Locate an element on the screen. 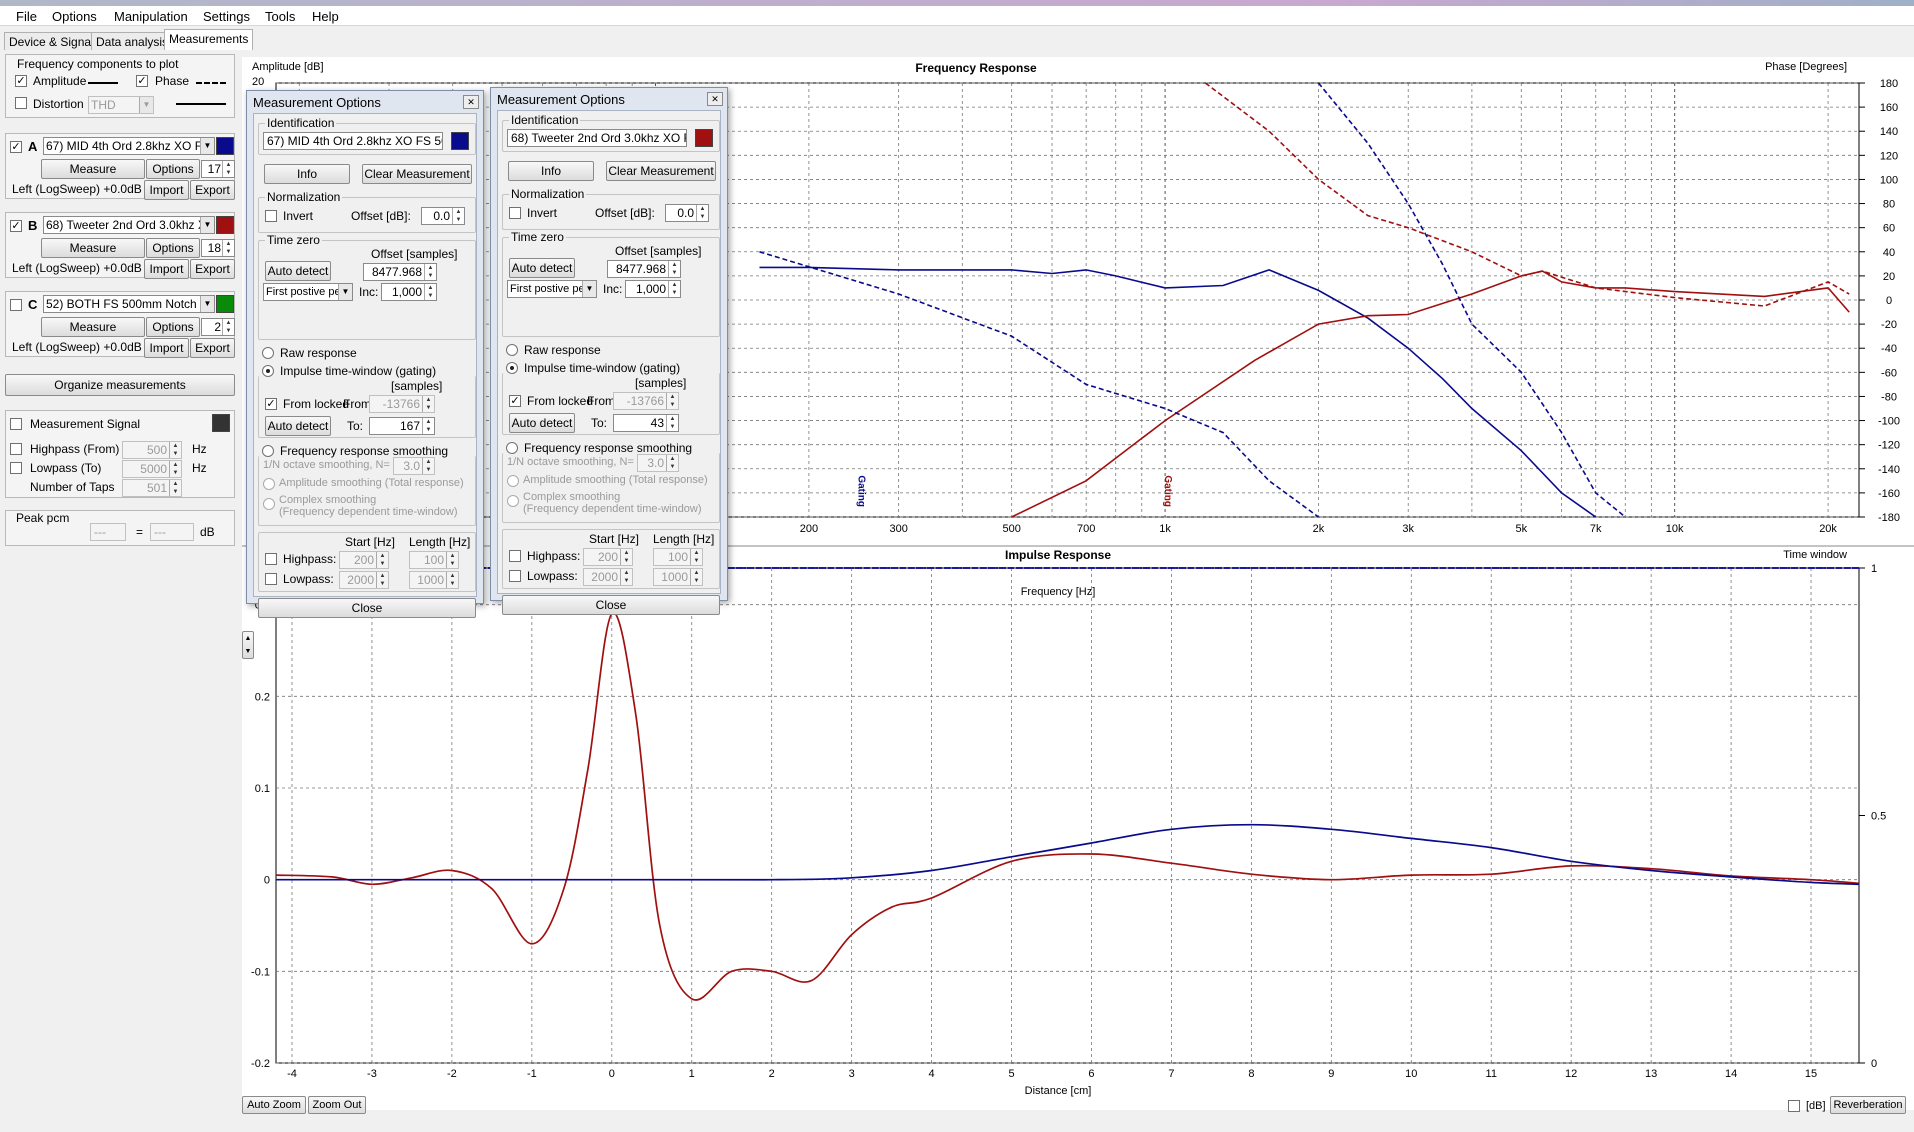 This screenshot has height=1132, width=1914. lowpass-length-input: 1000 ▲ ▼ is located at coordinates (678, 577).